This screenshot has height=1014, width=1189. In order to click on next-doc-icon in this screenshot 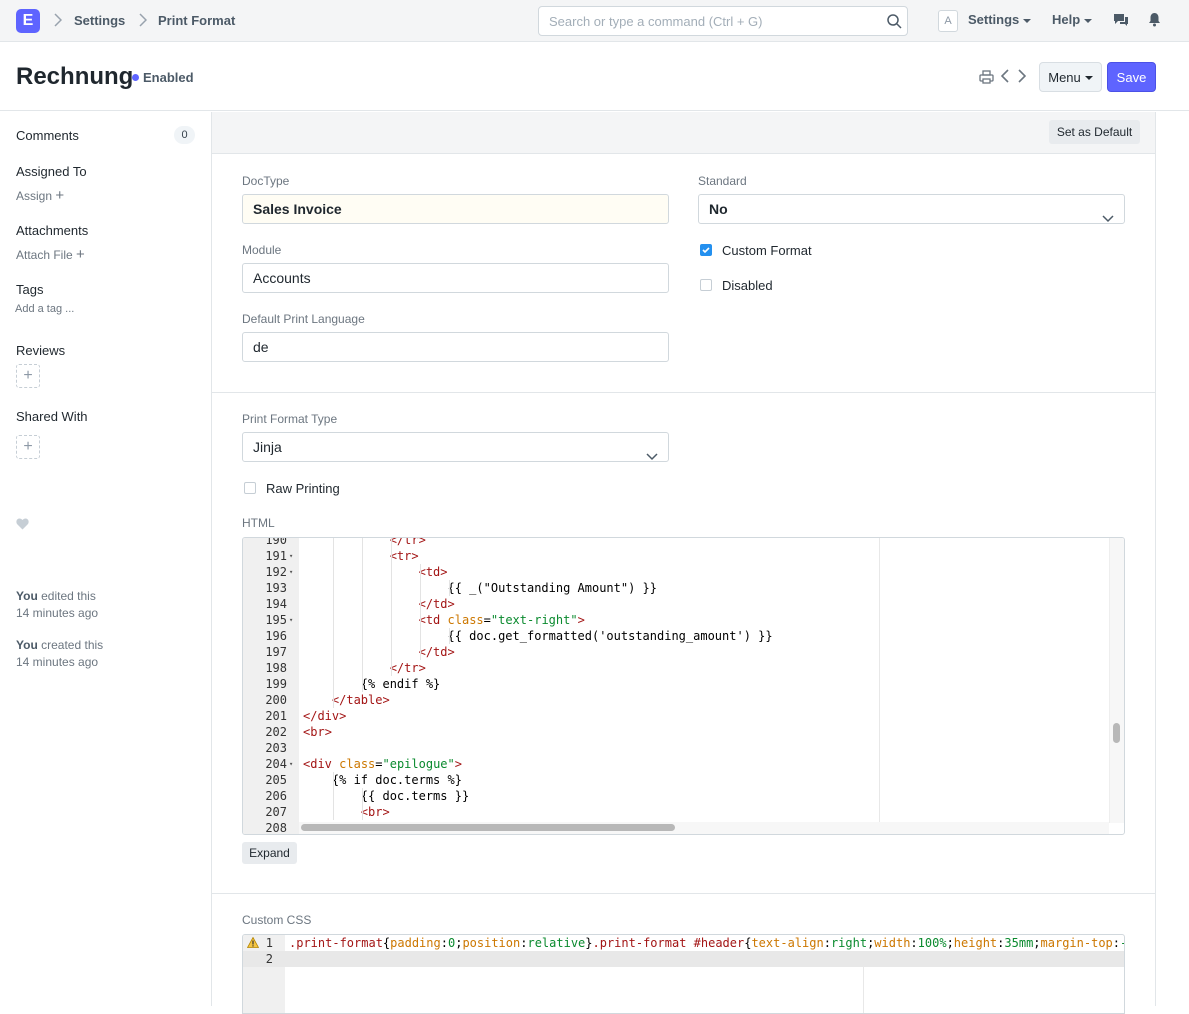, I will do `click(1022, 77)`.